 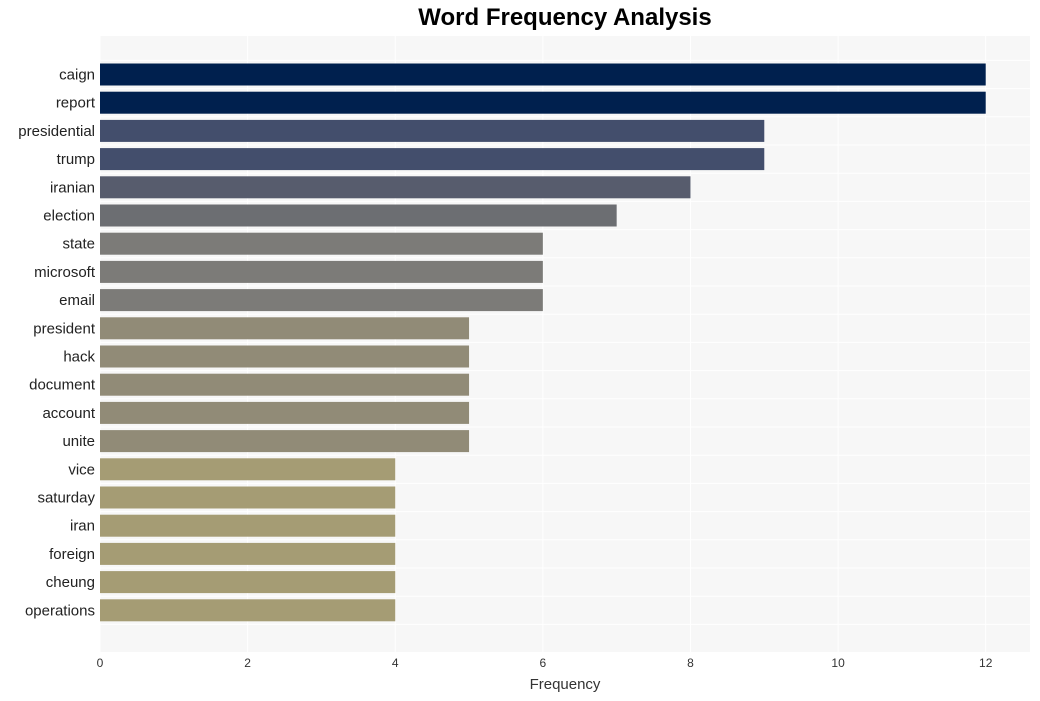 What do you see at coordinates (76, 159) in the screenshot?
I see `y-tick-label: trump` at bounding box center [76, 159].